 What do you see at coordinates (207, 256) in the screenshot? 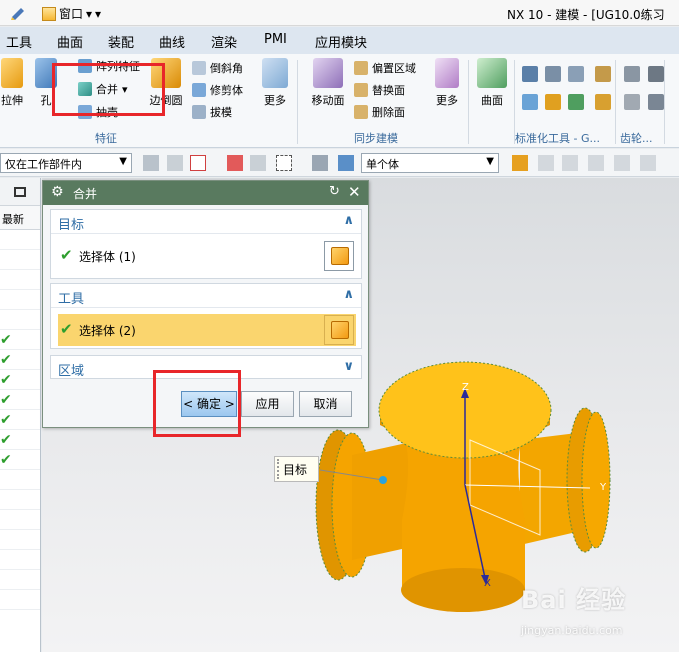
I see `target-select-body: ✔ 选择体 (1)` at bounding box center [207, 256].